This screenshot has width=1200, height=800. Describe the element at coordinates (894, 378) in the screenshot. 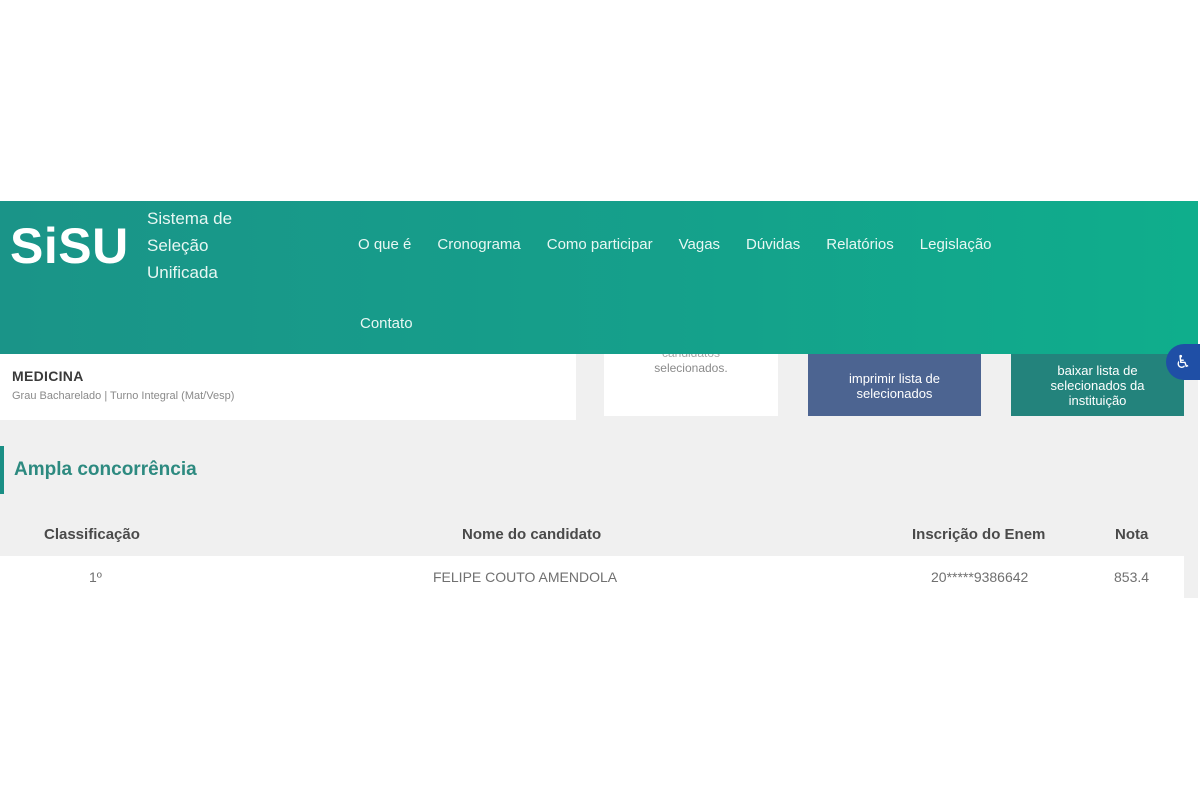

I see `print-button-line-1: imprimir lista de` at that location.